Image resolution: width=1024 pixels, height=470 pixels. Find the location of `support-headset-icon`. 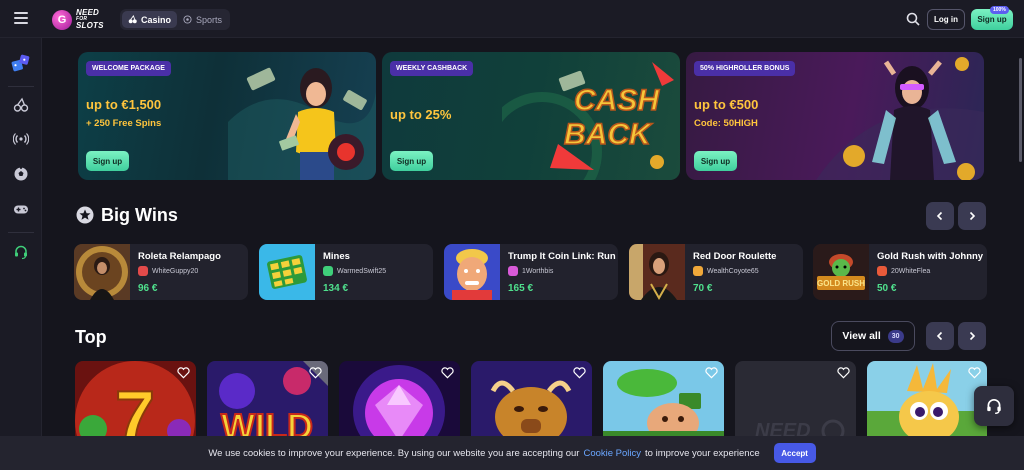

support-headset-icon is located at coordinates (21, 252).